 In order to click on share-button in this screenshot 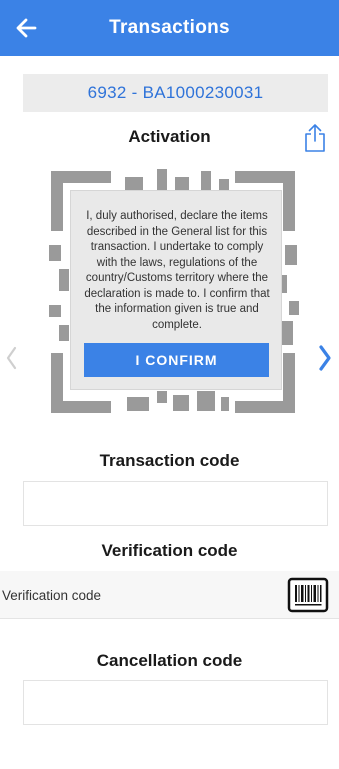, I will do `click(315, 138)`.